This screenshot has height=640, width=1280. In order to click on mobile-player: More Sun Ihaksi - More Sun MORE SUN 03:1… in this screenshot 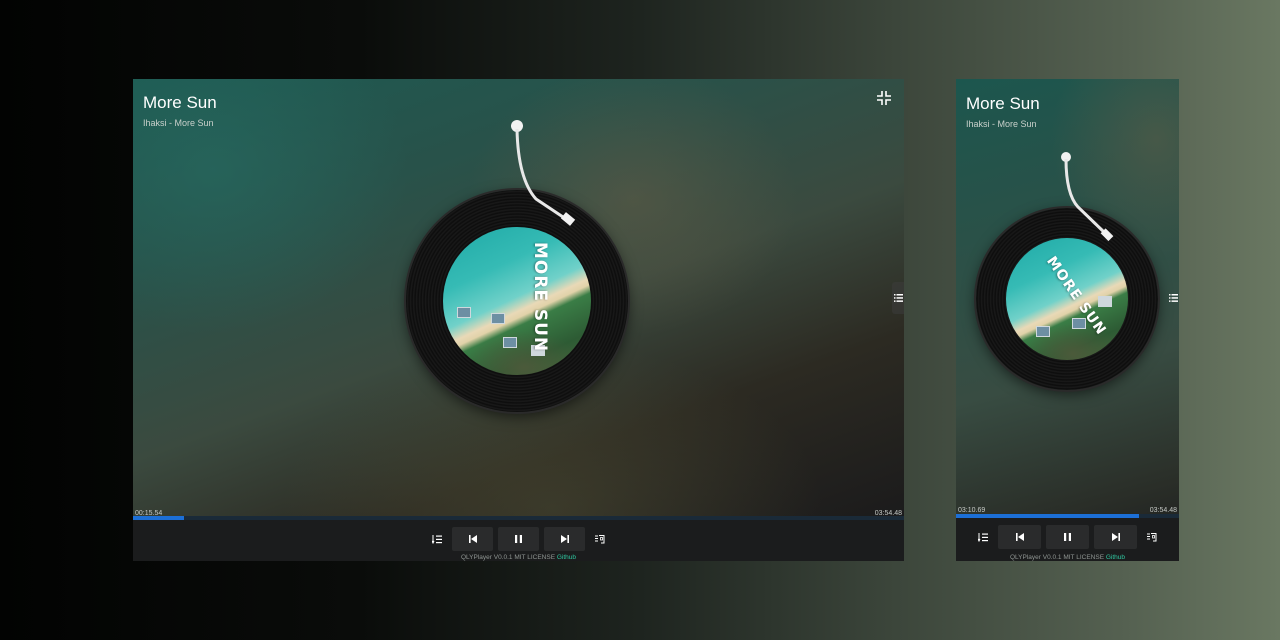, I will do `click(1067, 320)`.